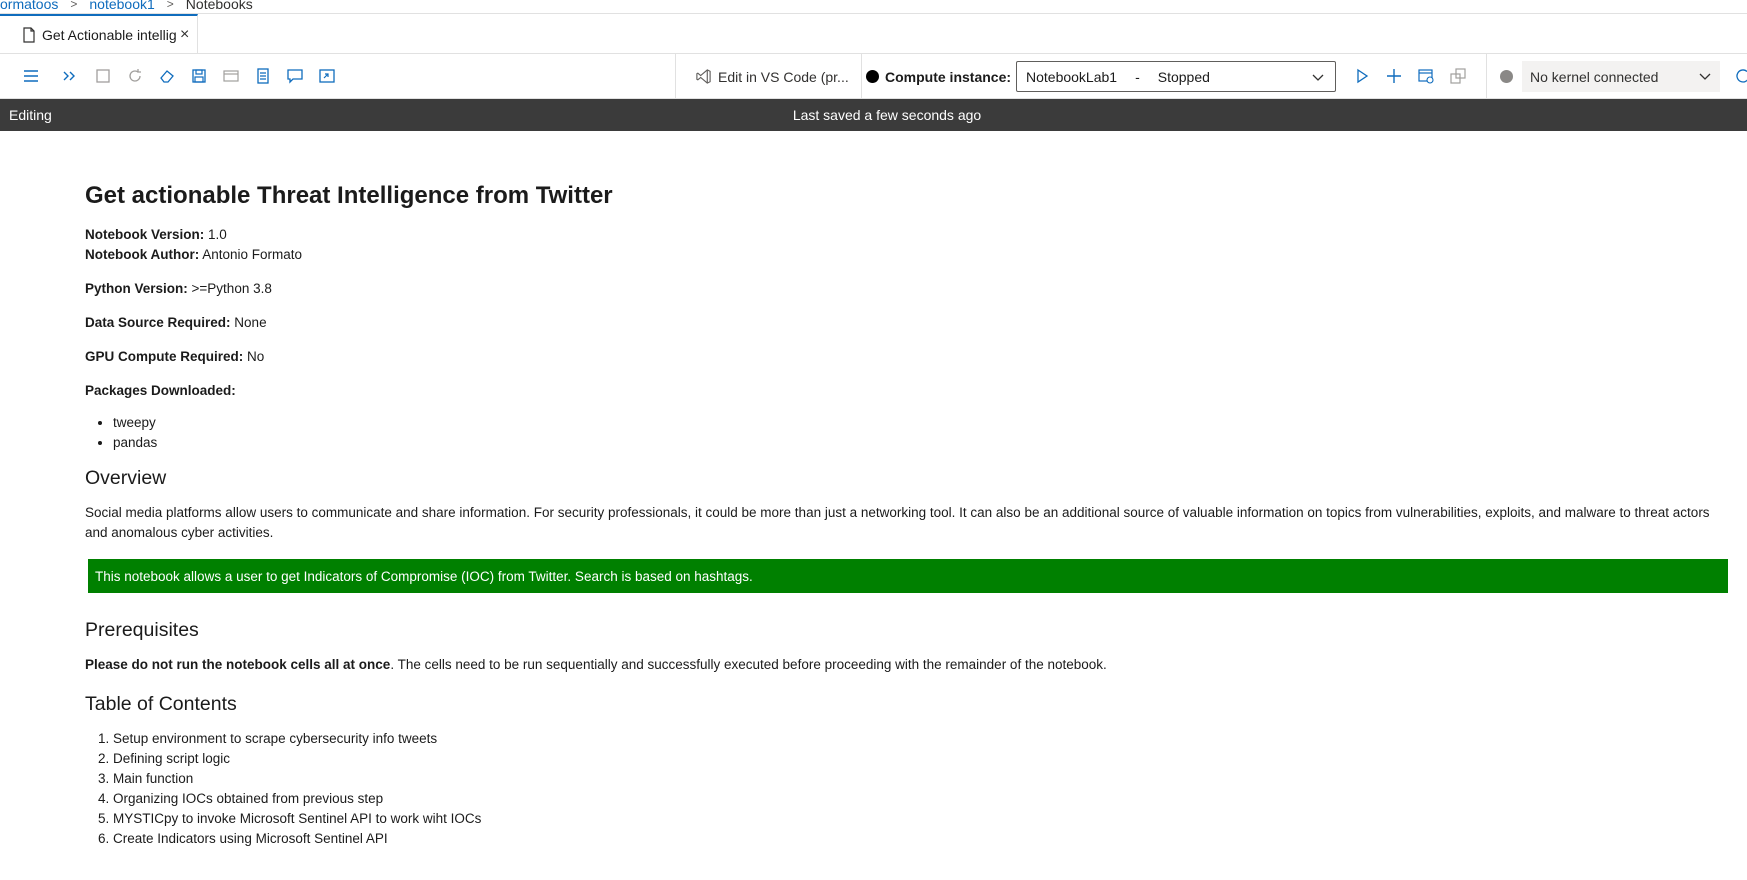  What do you see at coordinates (703, 76) in the screenshot?
I see `vscode-icon` at bounding box center [703, 76].